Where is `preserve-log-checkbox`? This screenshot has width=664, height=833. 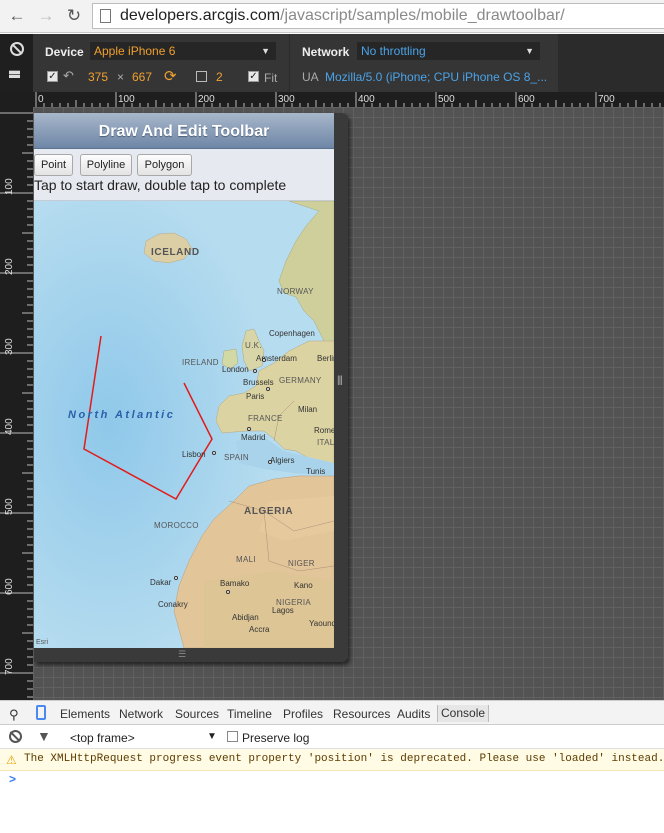
preserve-log-checkbox is located at coordinates (232, 736).